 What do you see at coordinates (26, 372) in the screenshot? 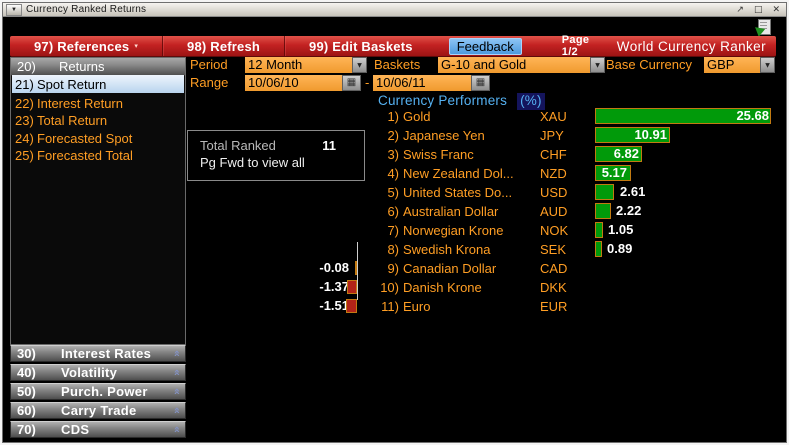
I see `item-num: 40)` at bounding box center [26, 372].